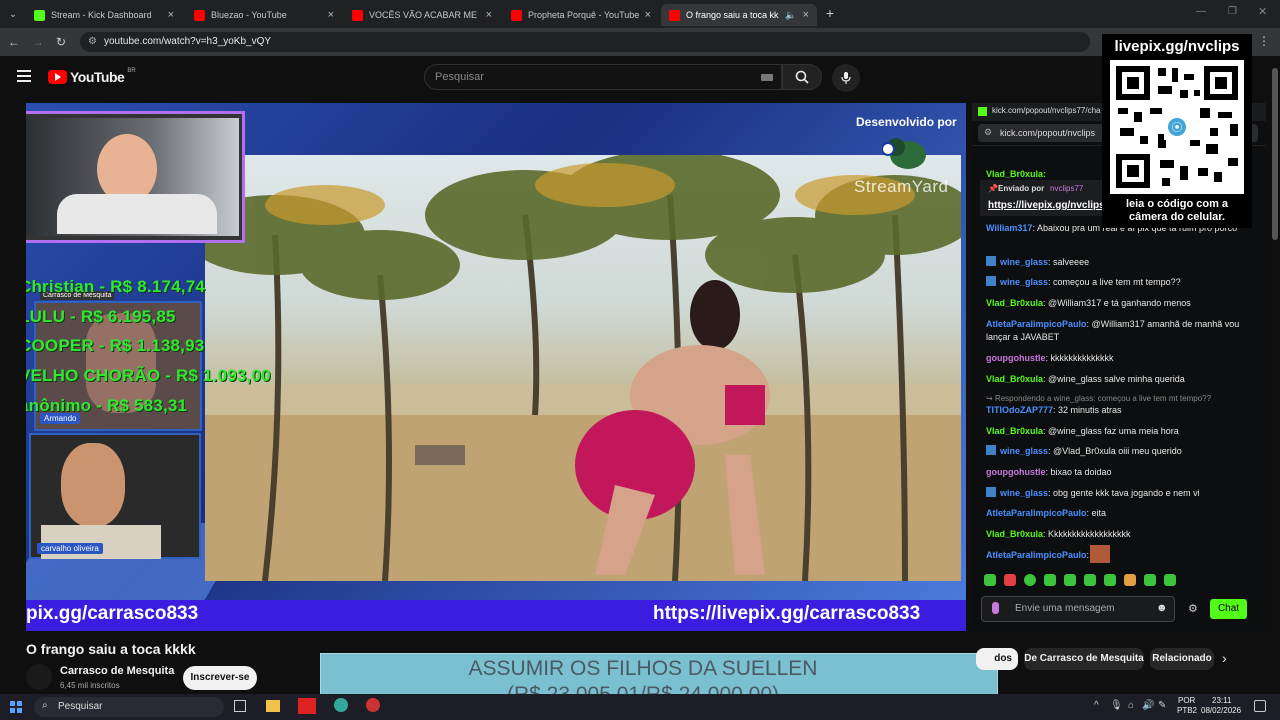  What do you see at coordinates (1131, 705) in the screenshot?
I see `network-icon: ⌂` at bounding box center [1131, 705].